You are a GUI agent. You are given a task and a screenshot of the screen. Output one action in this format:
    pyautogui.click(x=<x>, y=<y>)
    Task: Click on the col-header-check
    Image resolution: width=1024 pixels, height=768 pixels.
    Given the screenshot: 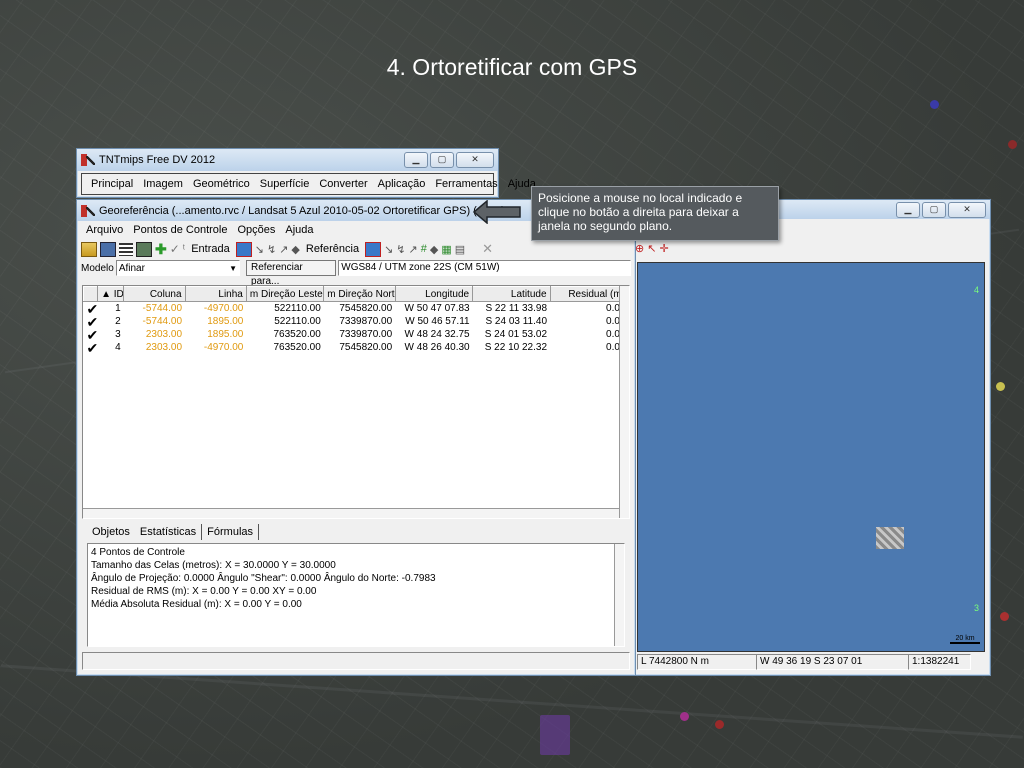 What is the action you would take?
    pyautogui.click(x=91, y=294)
    